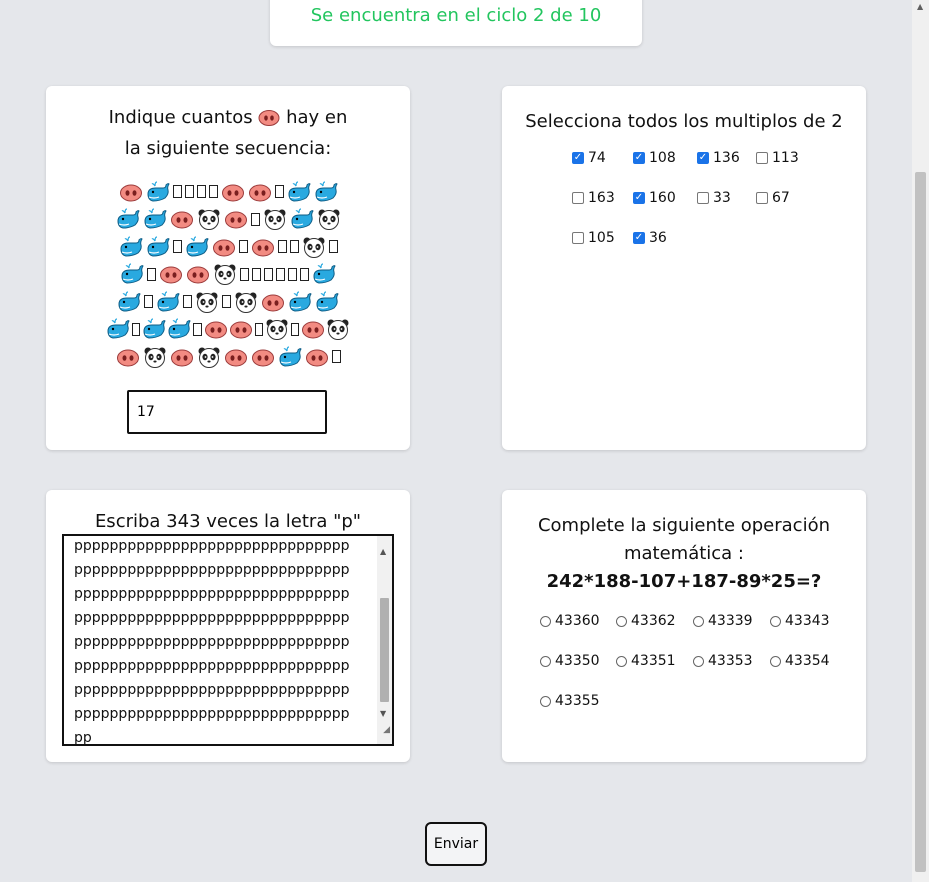 The image size is (929, 882). I want to click on multiple-option: 163, so click(593, 198).